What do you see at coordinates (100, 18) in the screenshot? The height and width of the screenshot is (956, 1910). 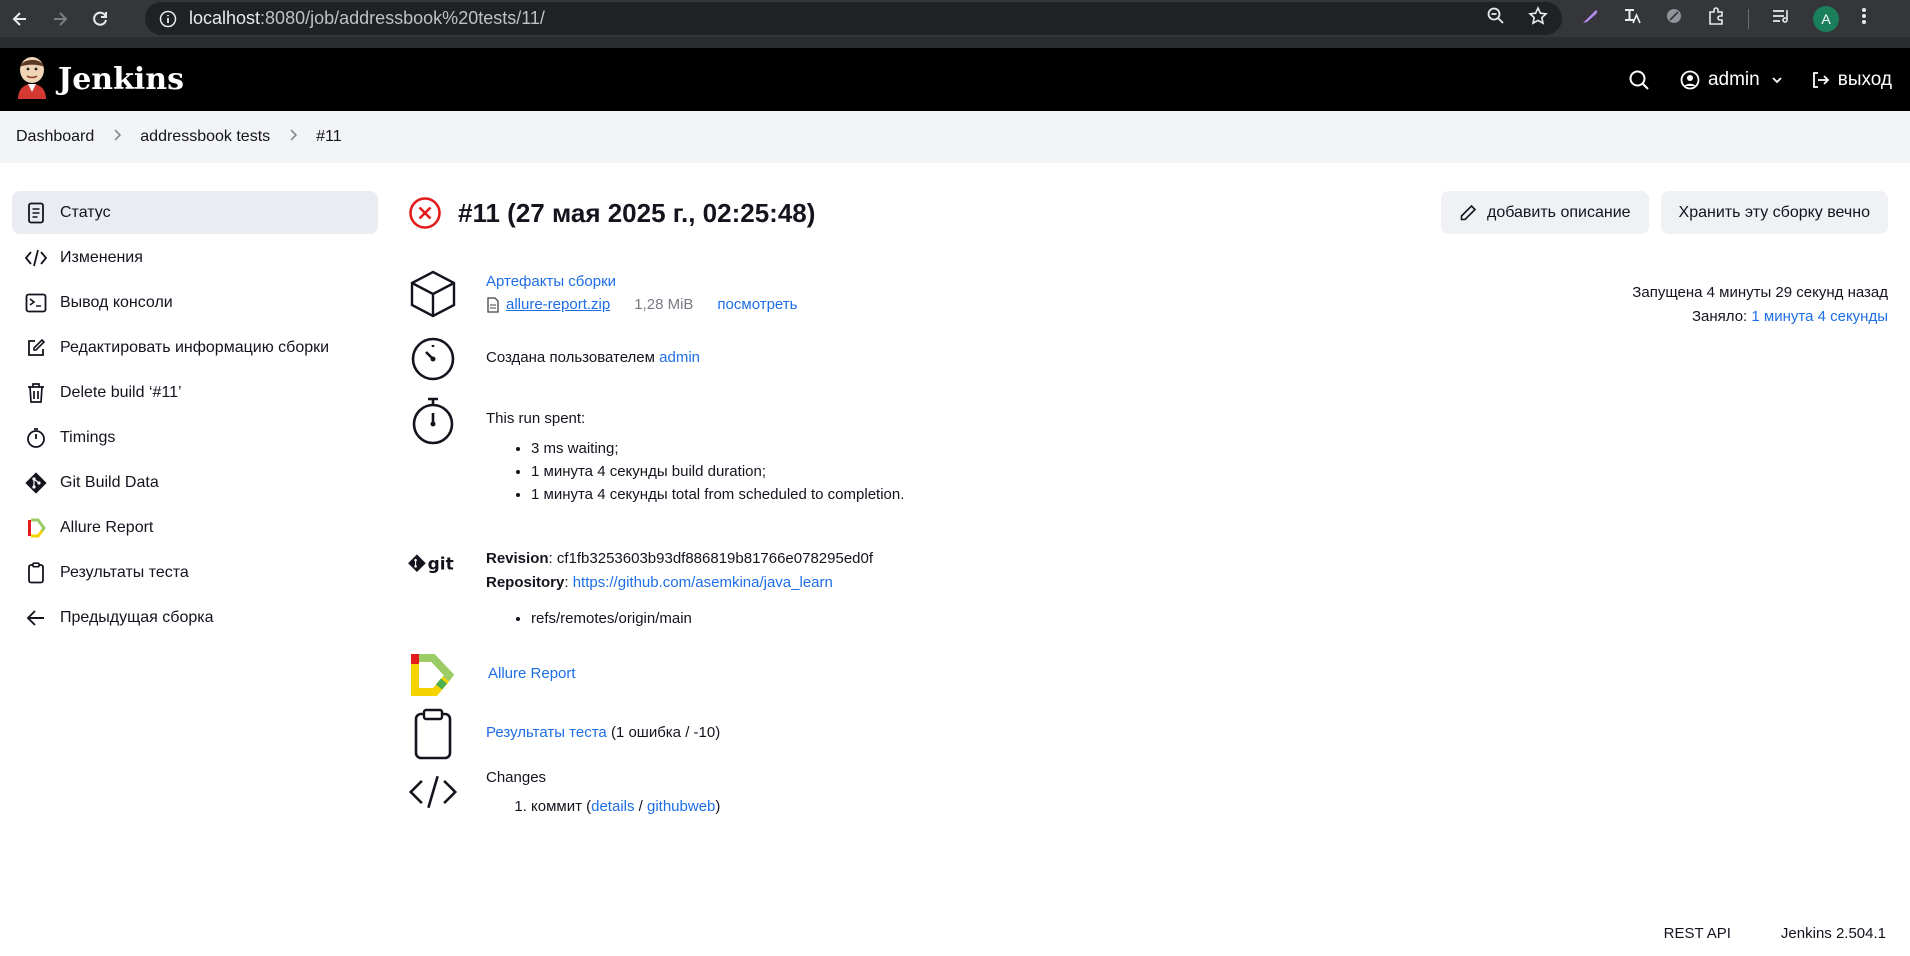 I see `reload-icon` at bounding box center [100, 18].